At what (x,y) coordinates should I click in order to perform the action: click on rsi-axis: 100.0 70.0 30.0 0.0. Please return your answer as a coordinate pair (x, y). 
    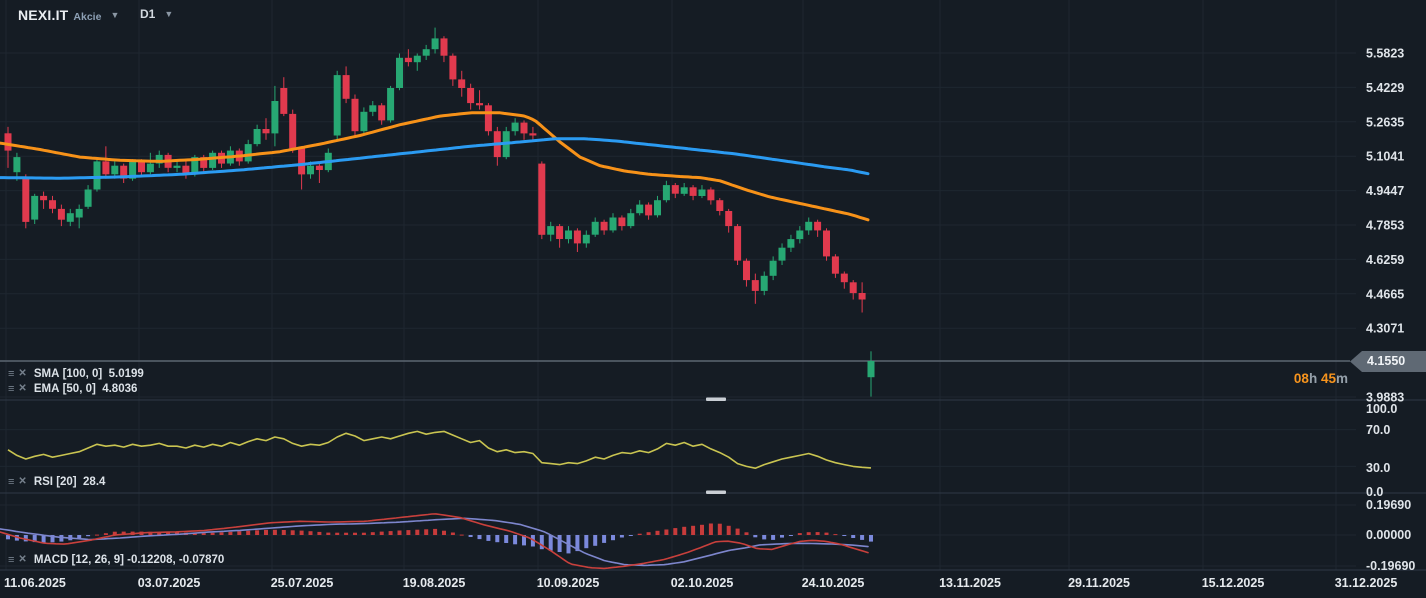
    Looking at the image, I should click on (1381, 450).